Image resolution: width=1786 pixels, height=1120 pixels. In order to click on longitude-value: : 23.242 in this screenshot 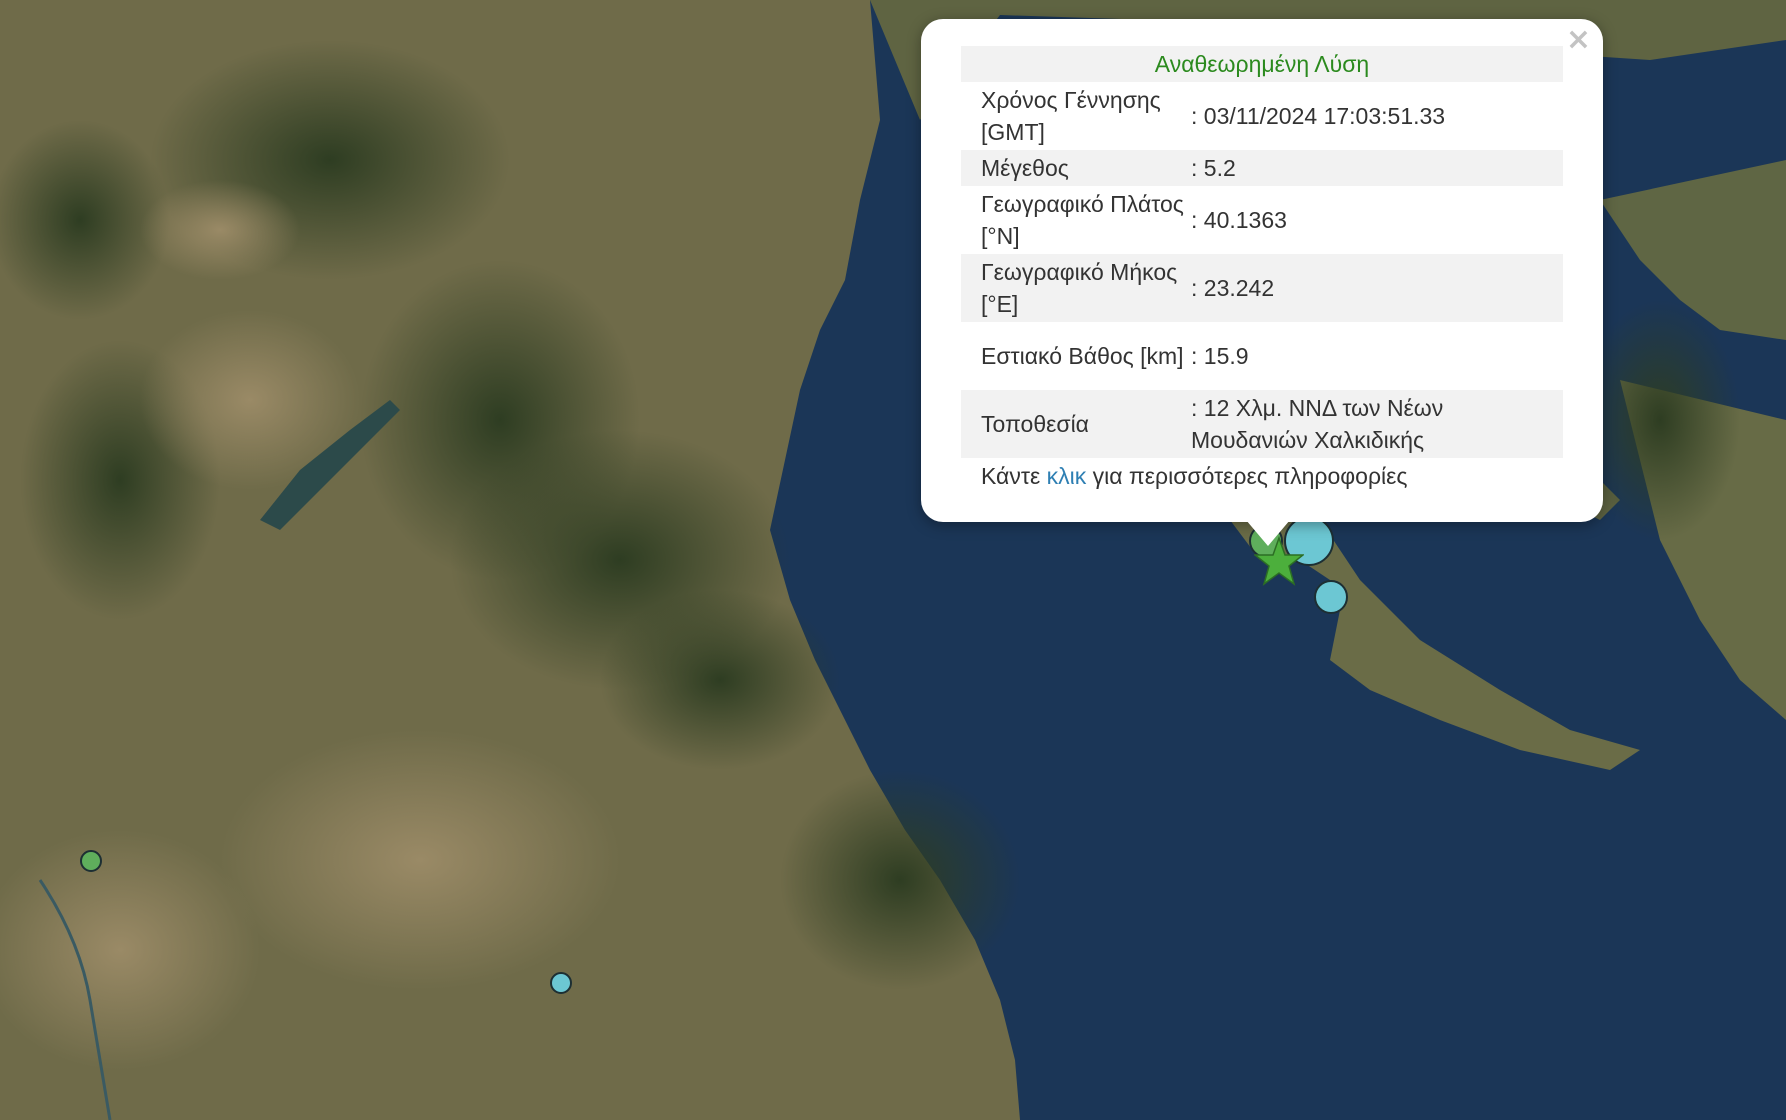, I will do `click(1377, 288)`.